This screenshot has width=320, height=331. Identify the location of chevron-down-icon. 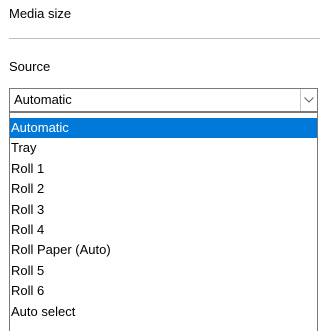
(309, 100).